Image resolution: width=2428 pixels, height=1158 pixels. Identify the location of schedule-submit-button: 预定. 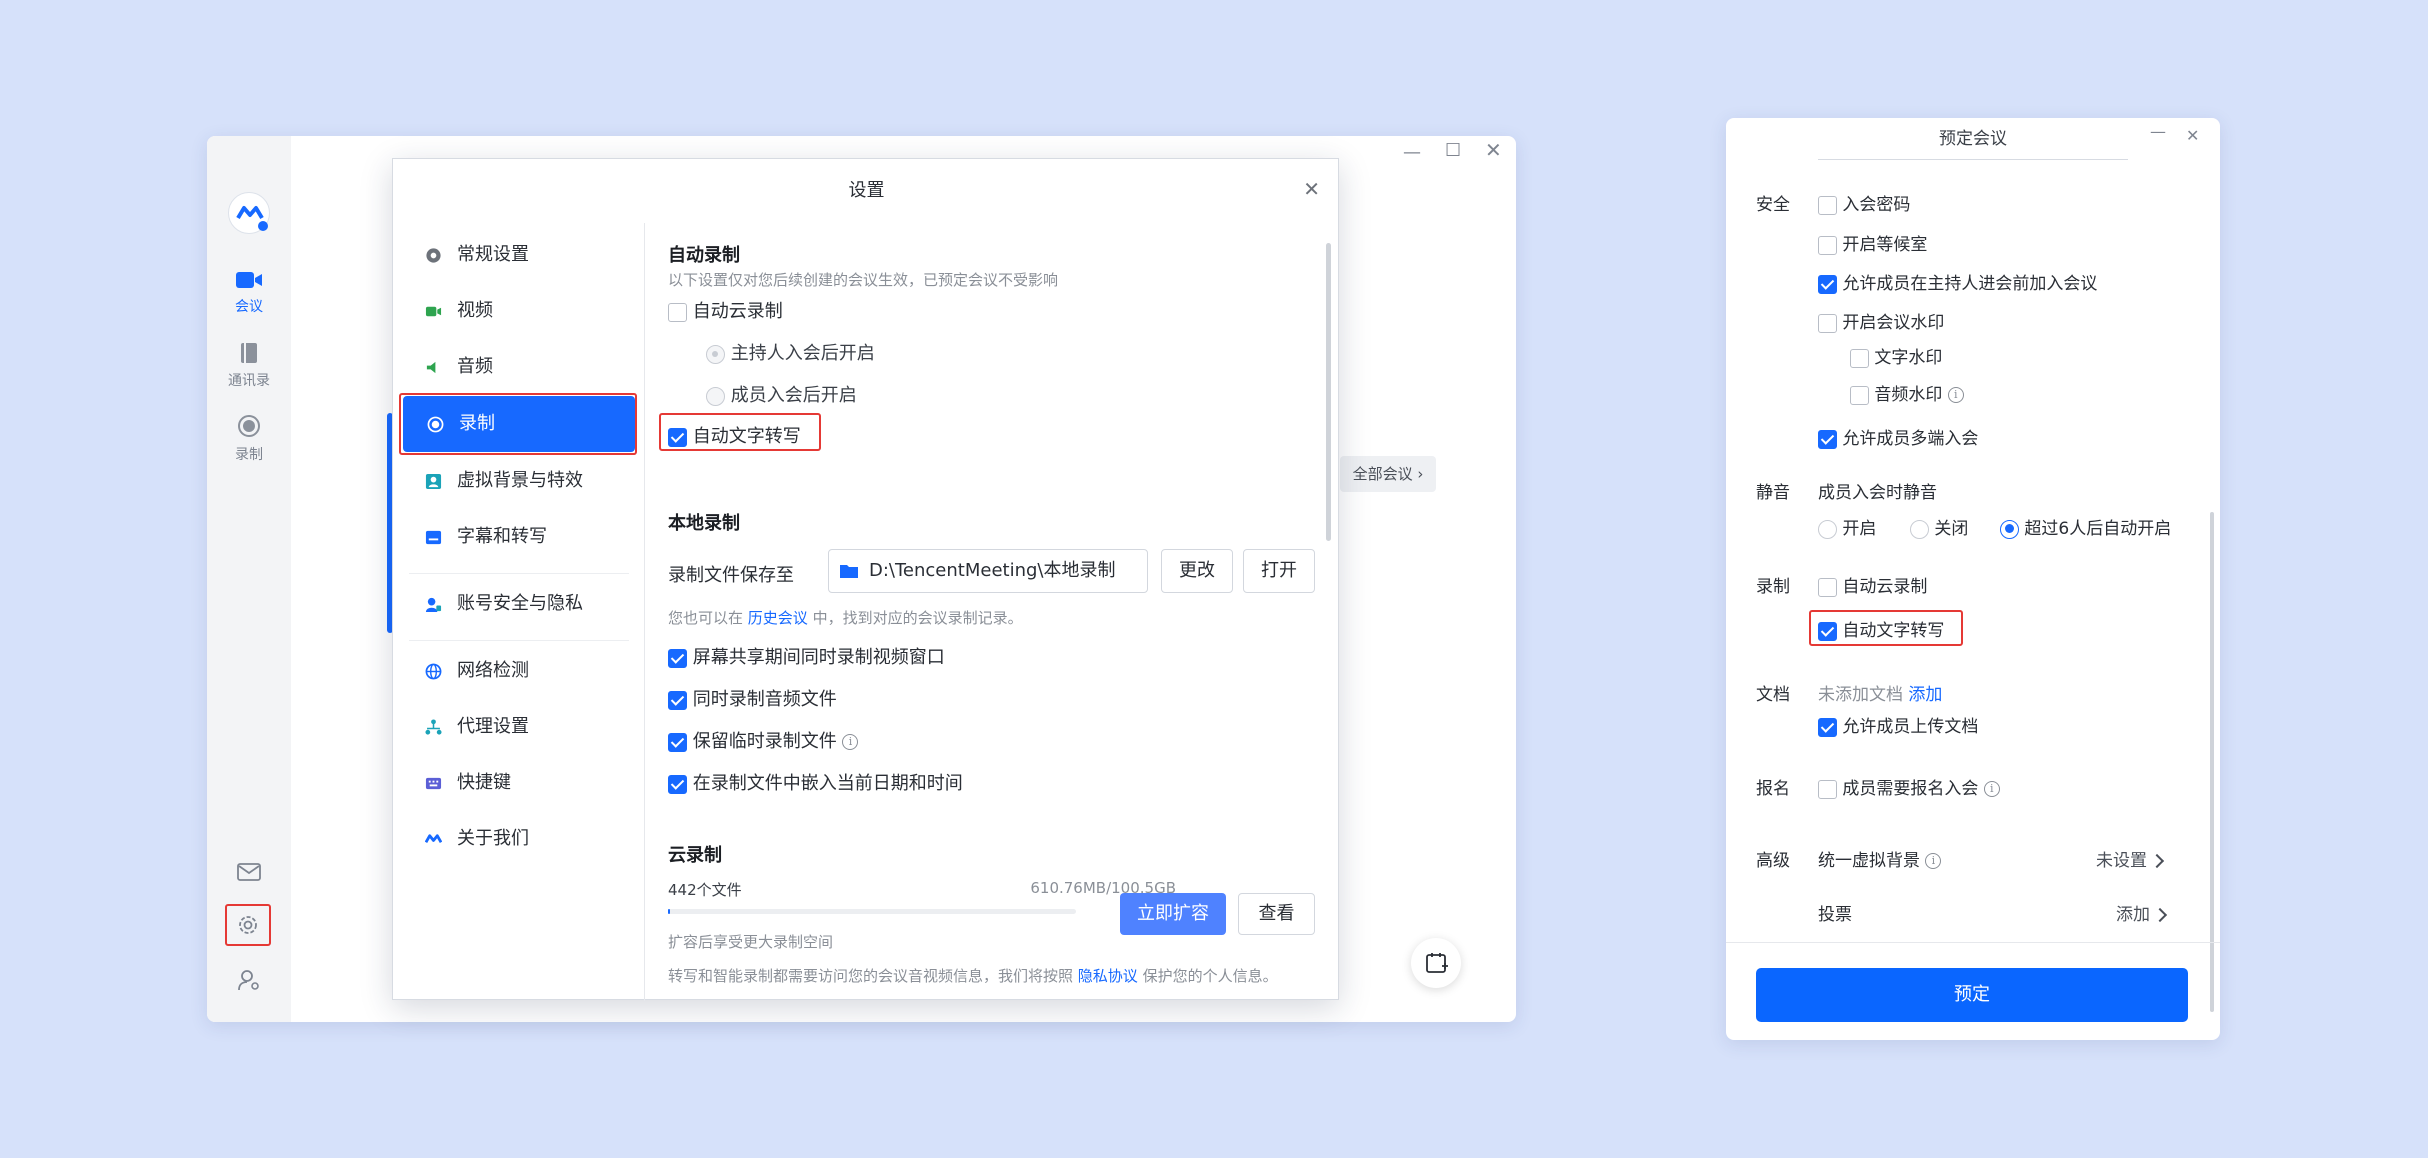
(1972, 995).